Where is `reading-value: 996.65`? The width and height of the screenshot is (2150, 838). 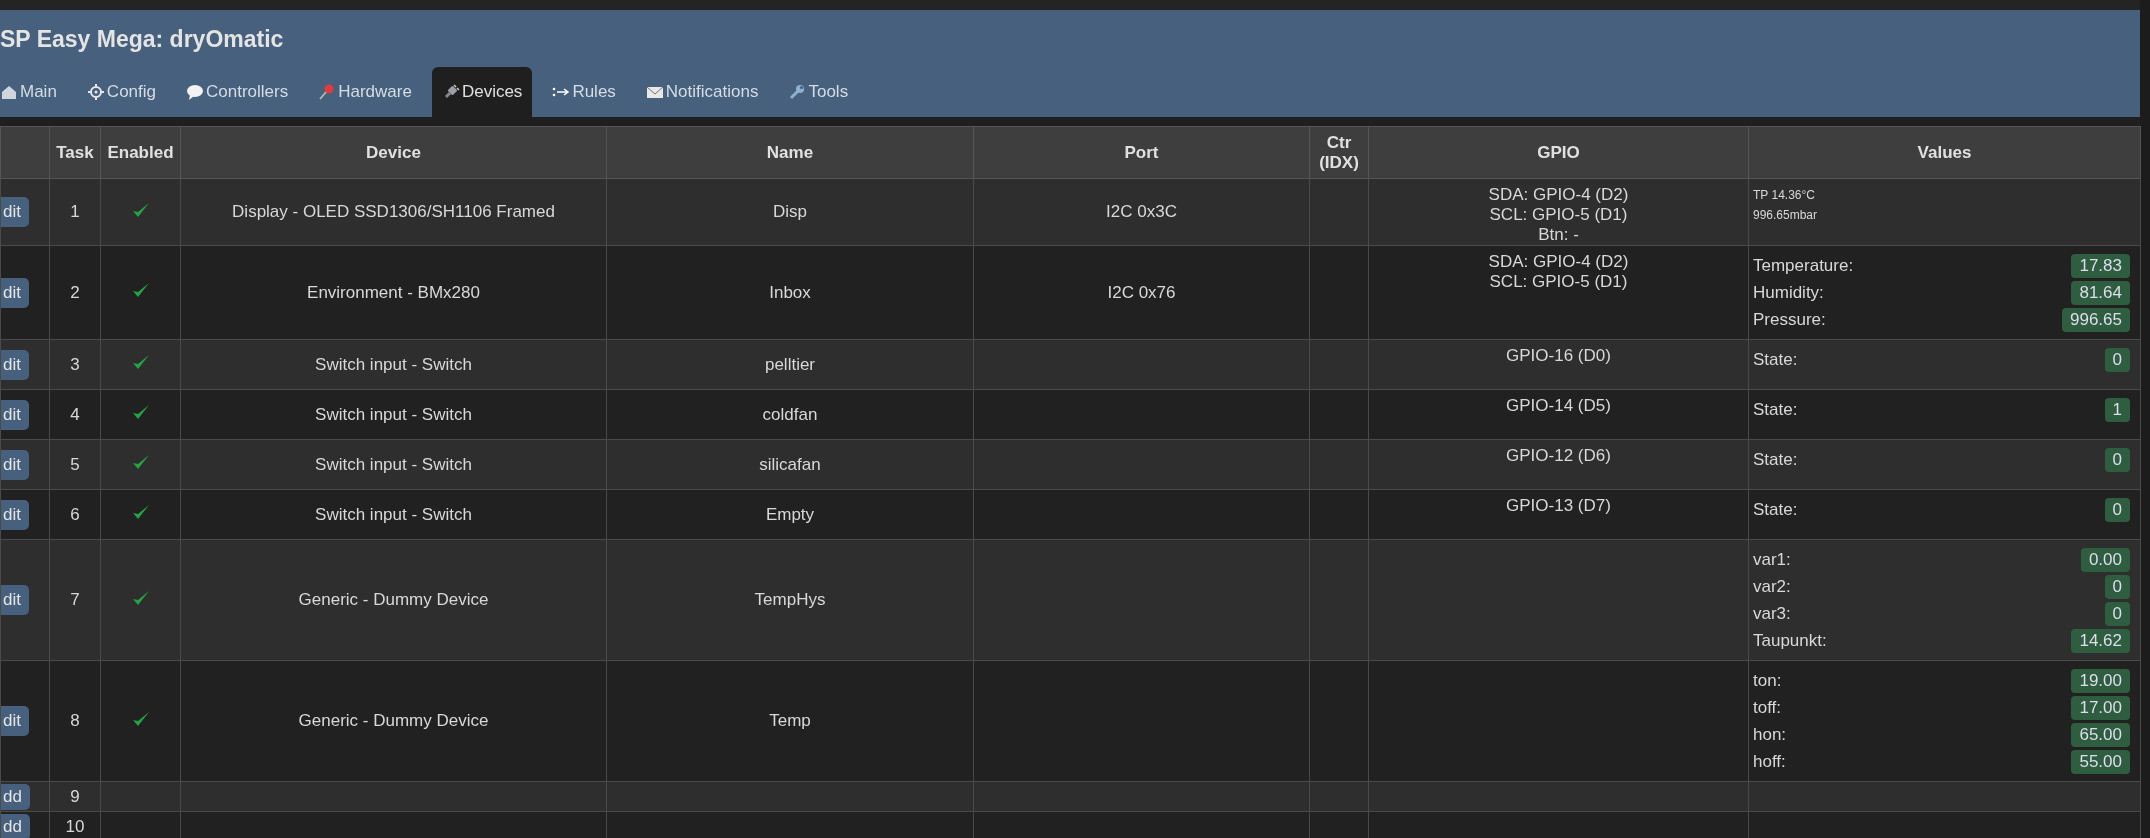
reading-value: 996.65 is located at coordinates (2096, 319).